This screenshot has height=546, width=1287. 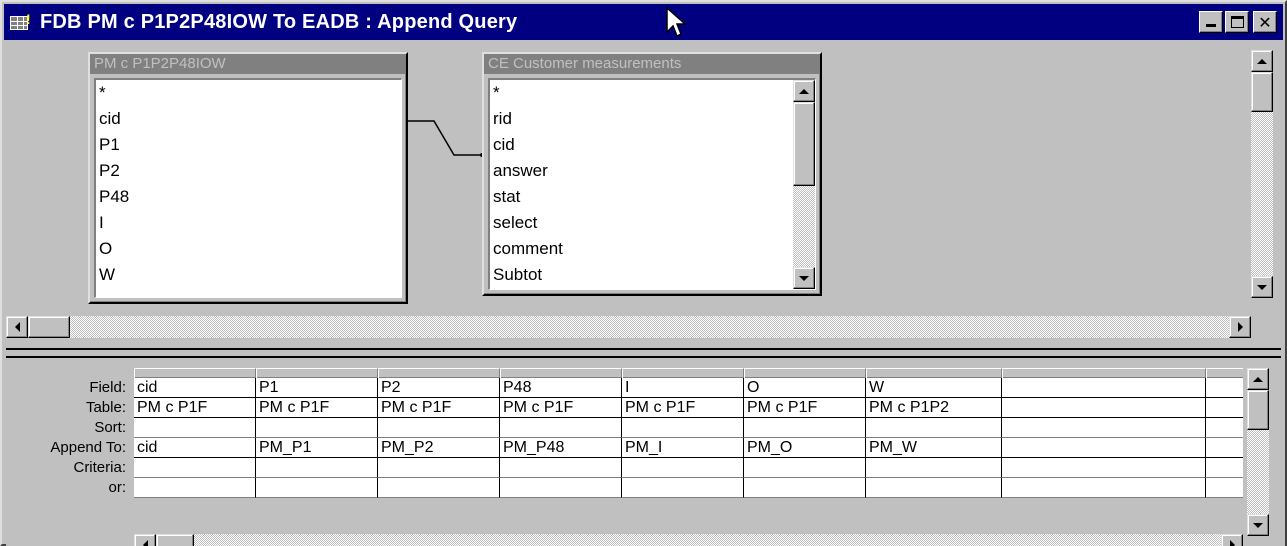 I want to click on field-list-body: * cid P1 P2 P48 I O W, so click(x=248, y=188).